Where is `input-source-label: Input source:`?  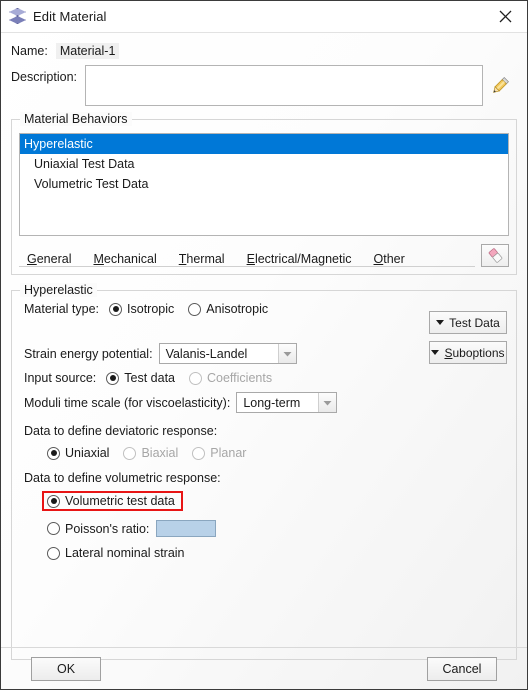 input-source-label: Input source: is located at coordinates (60, 378).